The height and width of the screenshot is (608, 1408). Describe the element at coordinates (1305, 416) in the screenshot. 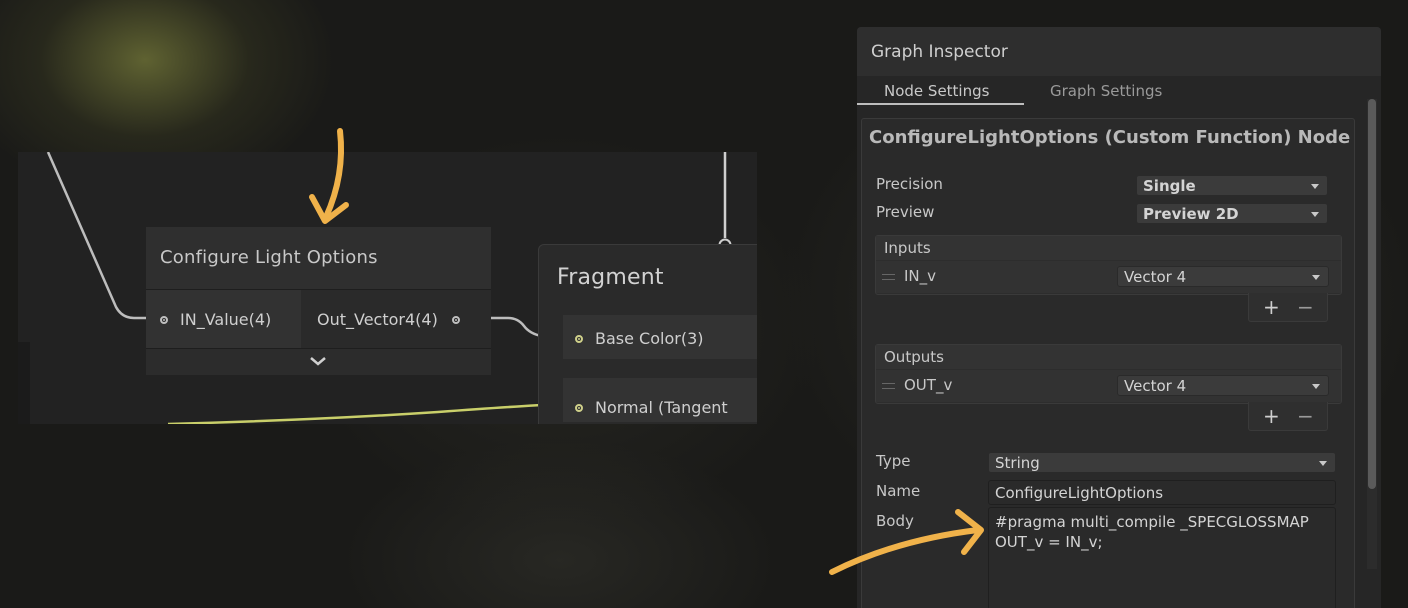

I see `remove-output-button: −` at that location.